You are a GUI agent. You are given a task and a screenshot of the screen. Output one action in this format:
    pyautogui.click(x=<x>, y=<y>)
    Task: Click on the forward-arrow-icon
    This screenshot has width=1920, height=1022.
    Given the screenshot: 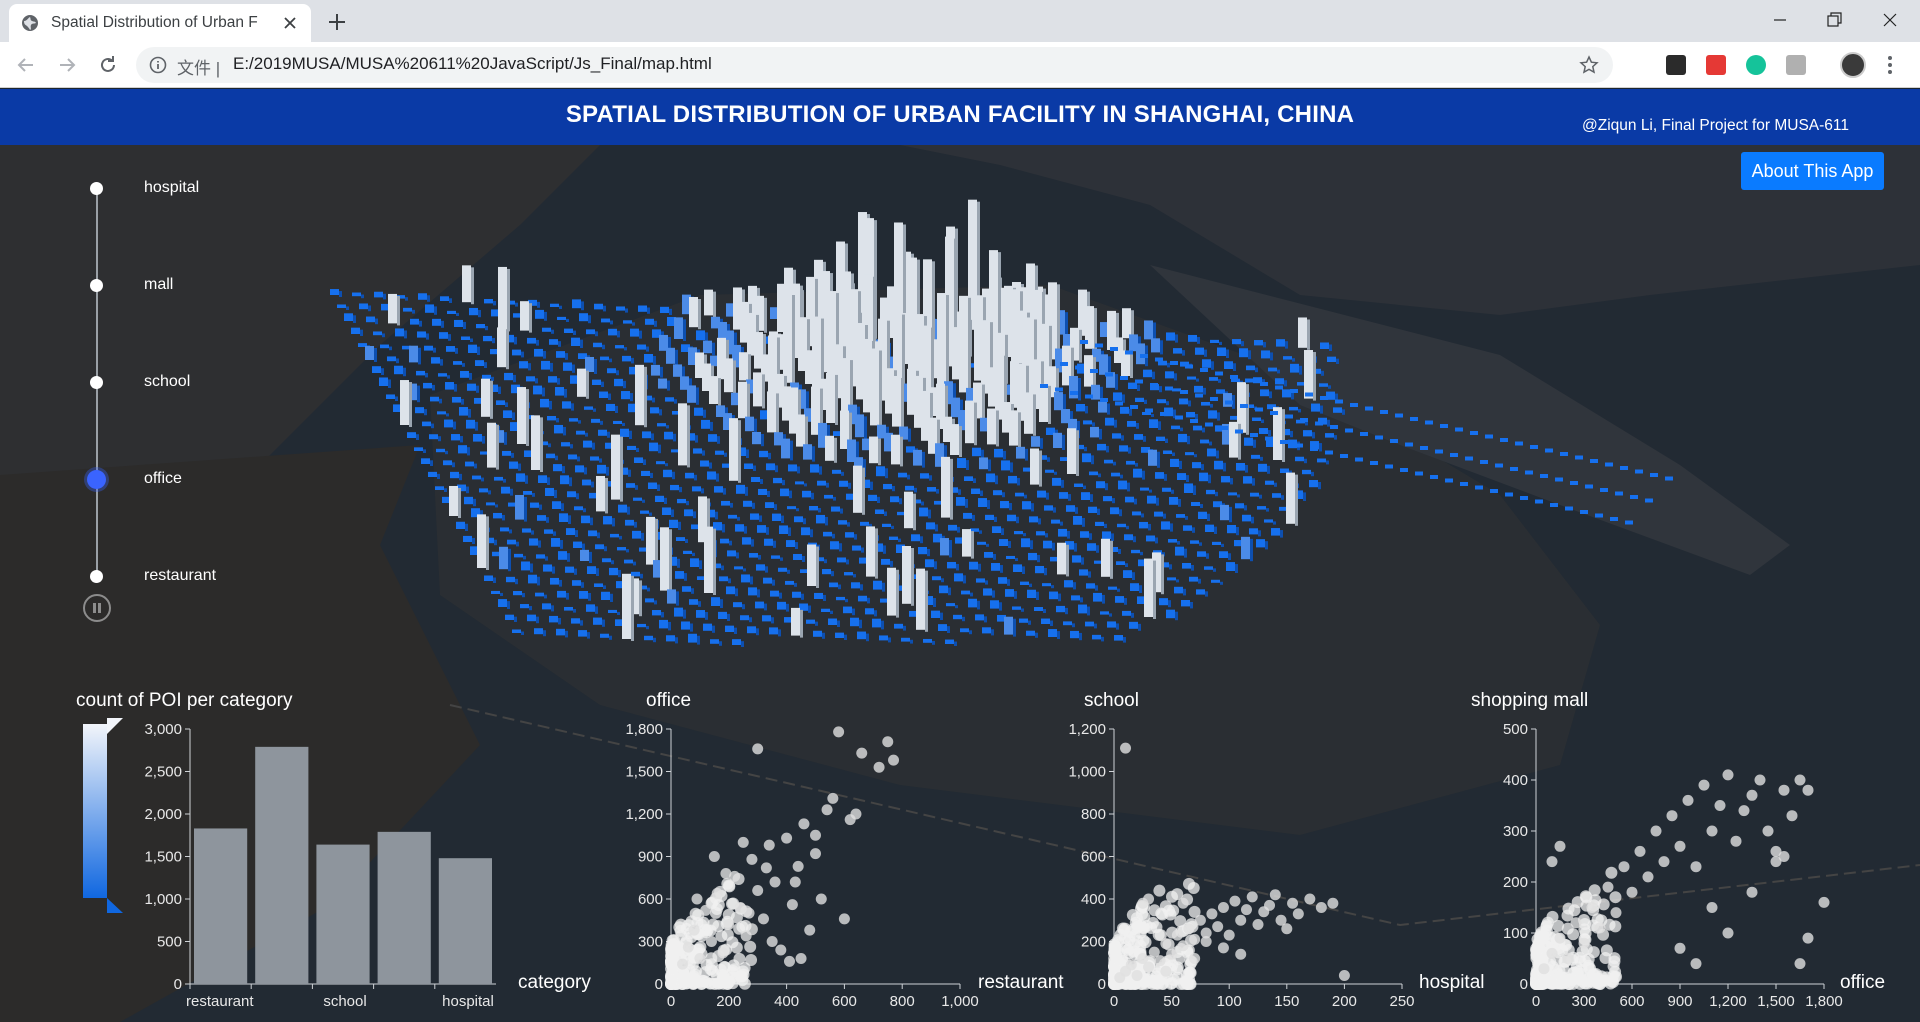 What is the action you would take?
    pyautogui.click(x=67, y=65)
    